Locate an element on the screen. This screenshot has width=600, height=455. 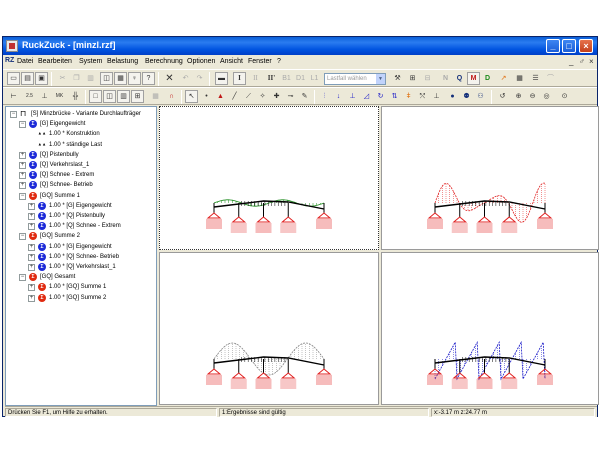
menu-belastung: Belastung is located at coordinates (122, 61).